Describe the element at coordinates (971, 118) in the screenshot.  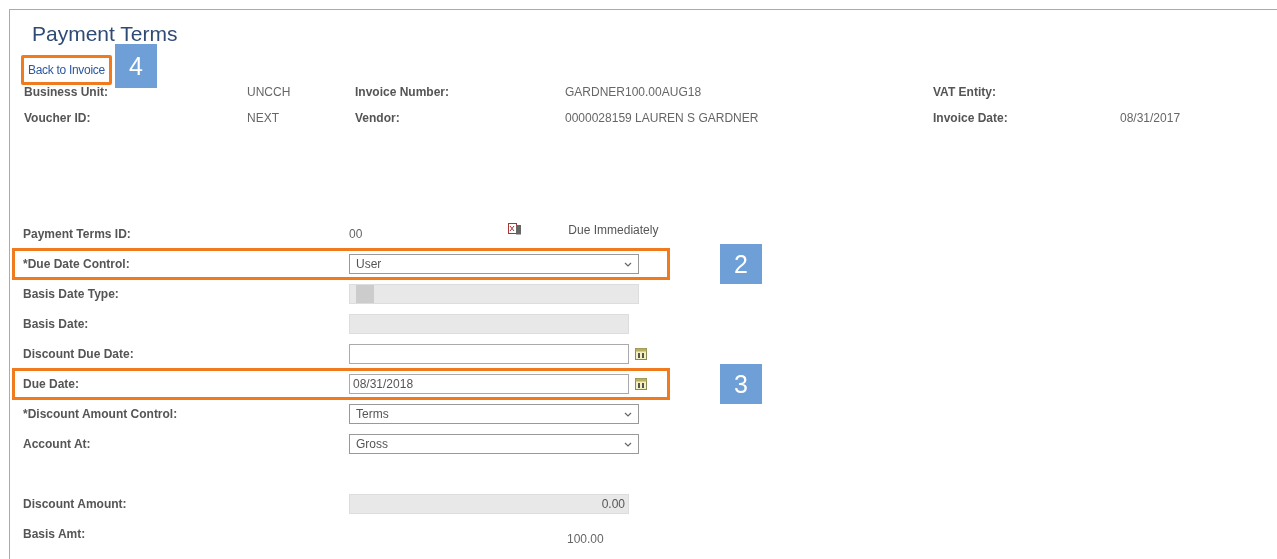
I see `field-label: Invoice Date:` at that location.